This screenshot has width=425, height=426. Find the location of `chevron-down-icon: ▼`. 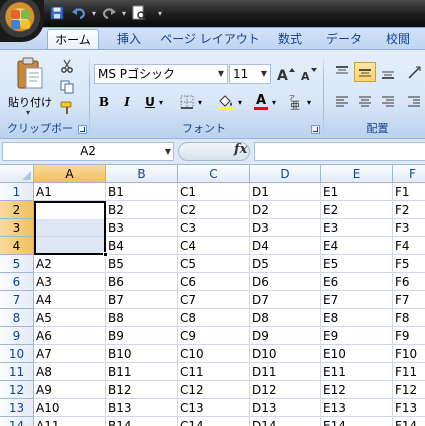

chevron-down-icon: ▼ is located at coordinates (264, 74).